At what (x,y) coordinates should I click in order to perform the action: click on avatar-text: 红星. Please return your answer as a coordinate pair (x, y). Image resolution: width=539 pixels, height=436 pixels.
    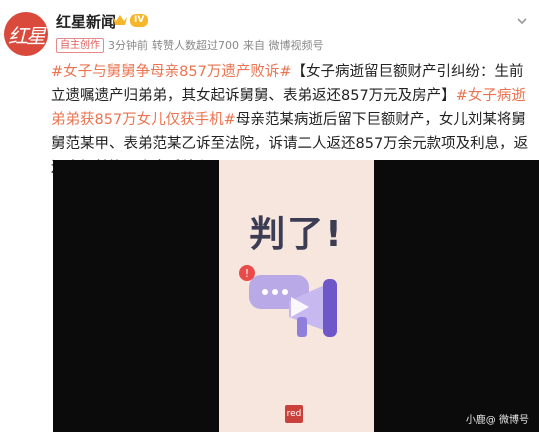
    Looking at the image, I should click on (27, 35).